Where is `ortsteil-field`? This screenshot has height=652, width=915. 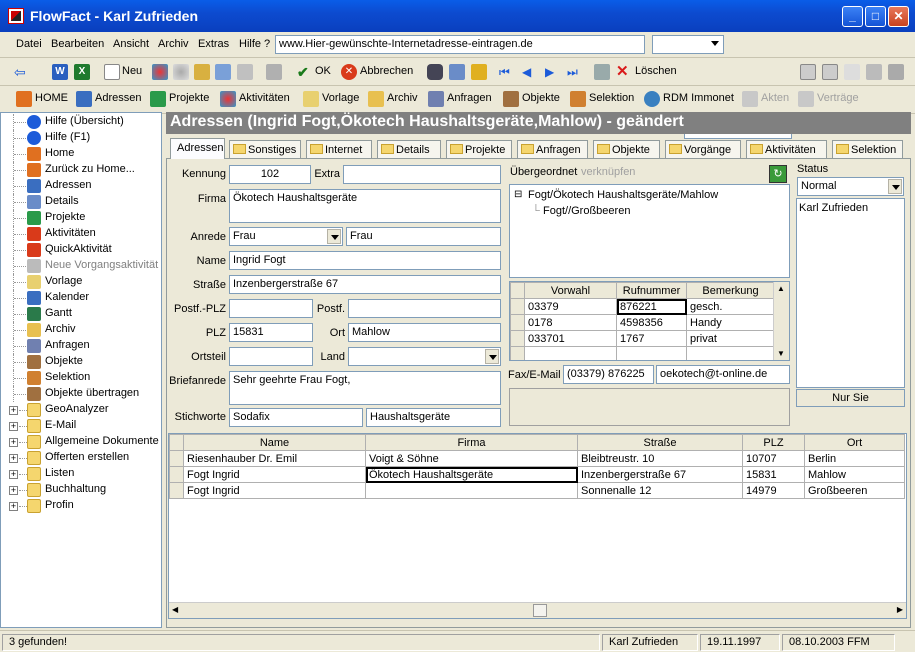 ortsteil-field is located at coordinates (271, 356).